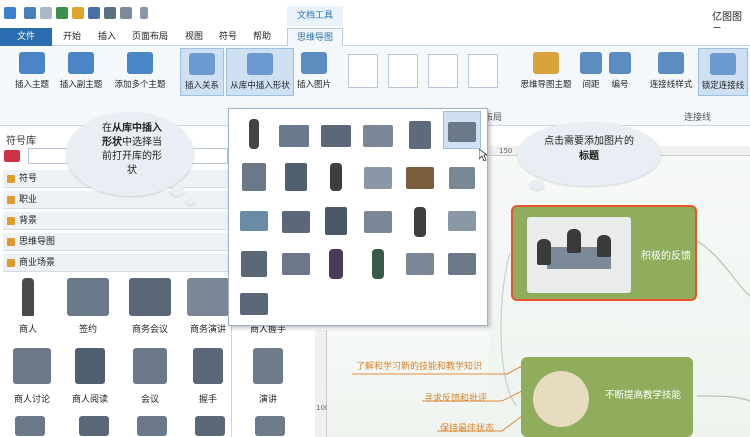 This screenshot has width=750, height=437. I want to click on topic-positive-feedback: 积极的反馈, so click(604, 253).